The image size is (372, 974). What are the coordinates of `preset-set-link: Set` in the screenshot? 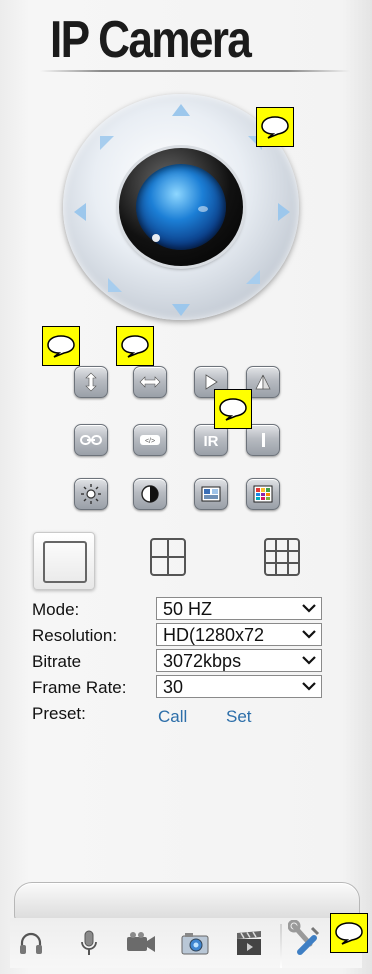 It's located at (239, 717).